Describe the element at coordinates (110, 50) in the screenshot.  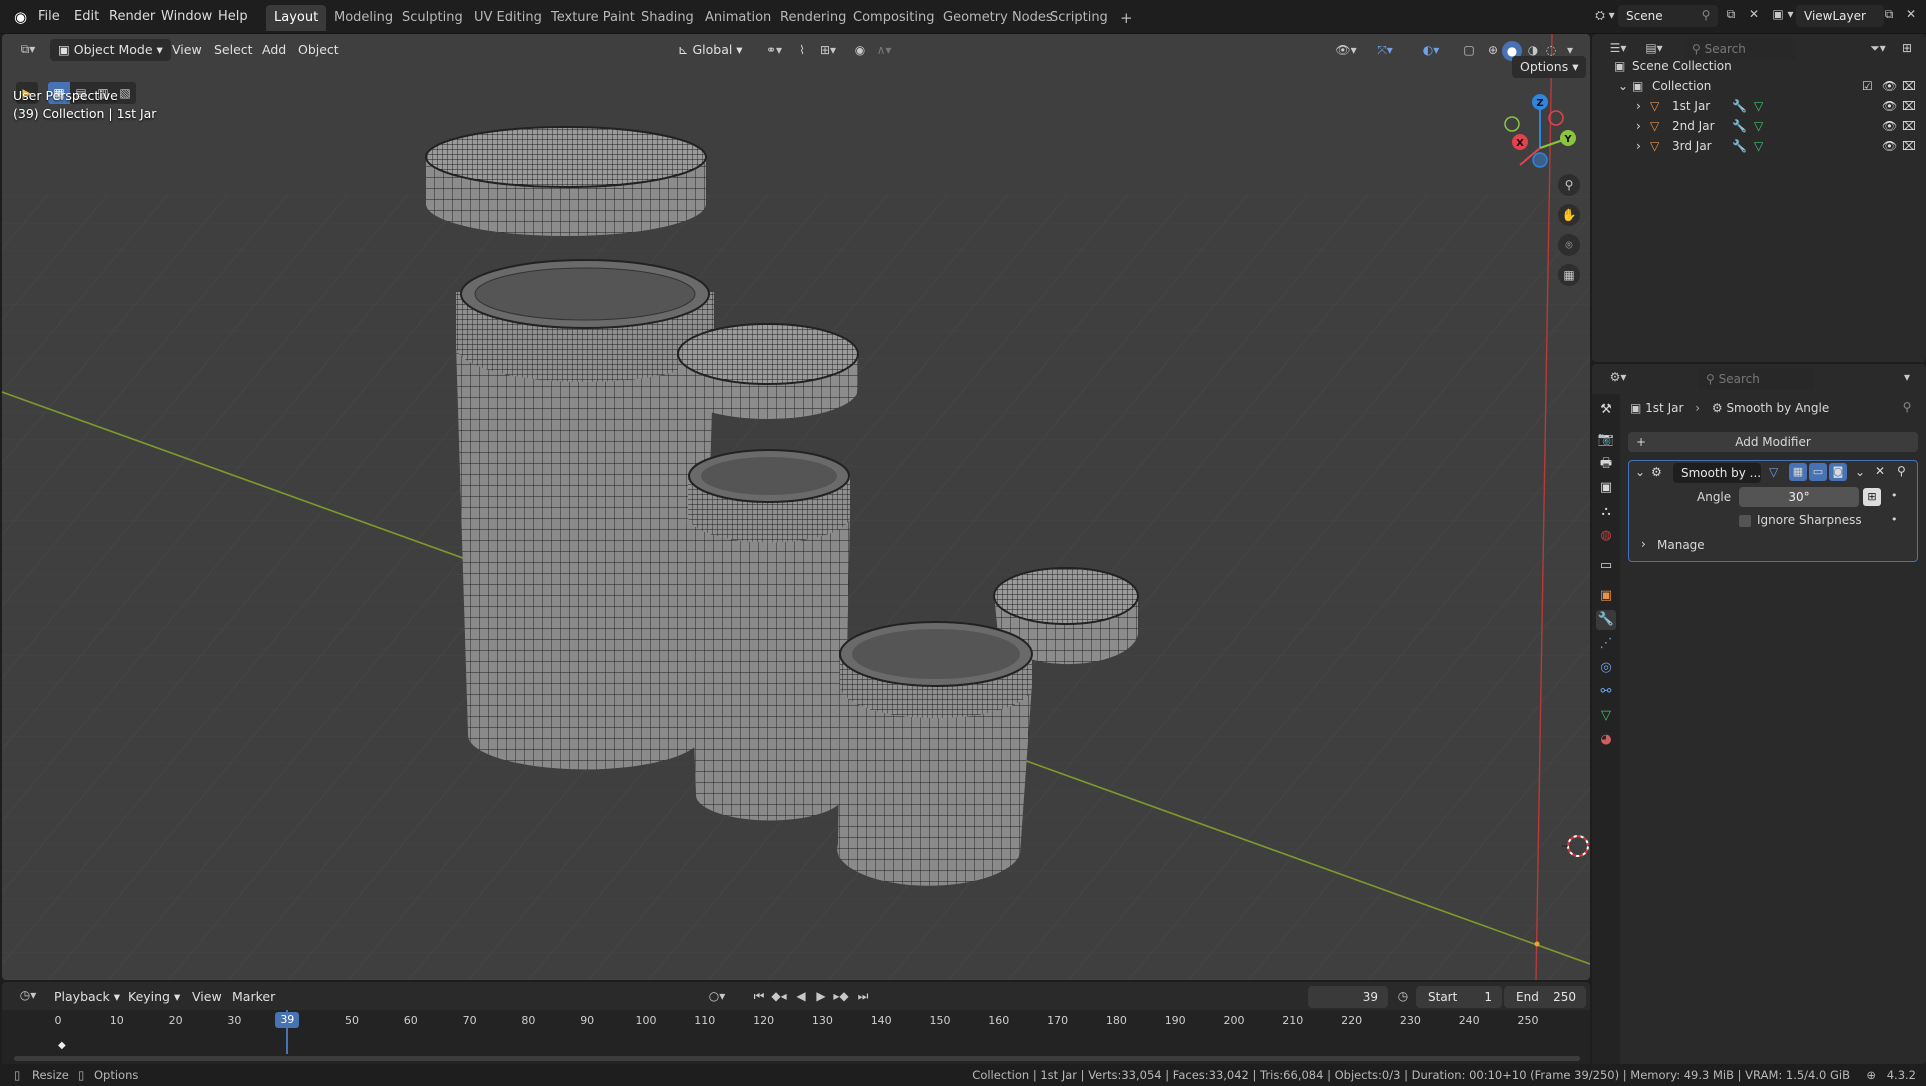
I see `mode-dropdown: ▣ Object Mode ▾` at that location.